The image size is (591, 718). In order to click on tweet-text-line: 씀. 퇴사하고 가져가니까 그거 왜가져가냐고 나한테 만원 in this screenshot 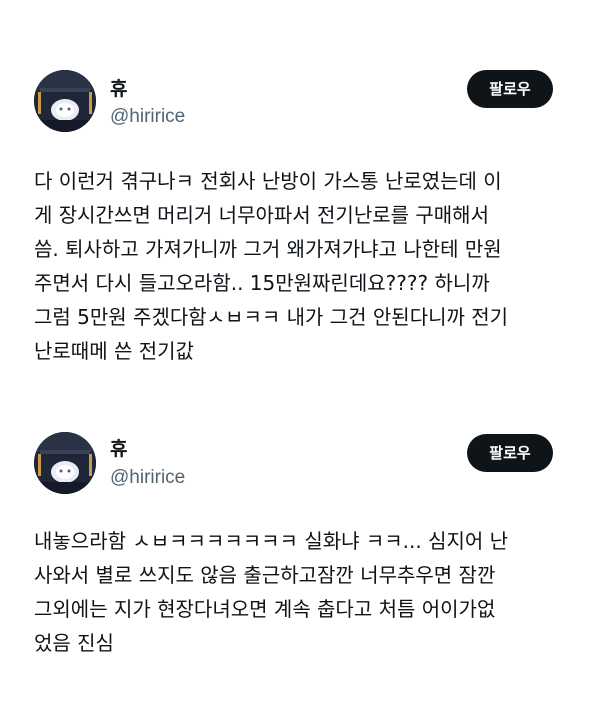, I will do `click(268, 249)`.